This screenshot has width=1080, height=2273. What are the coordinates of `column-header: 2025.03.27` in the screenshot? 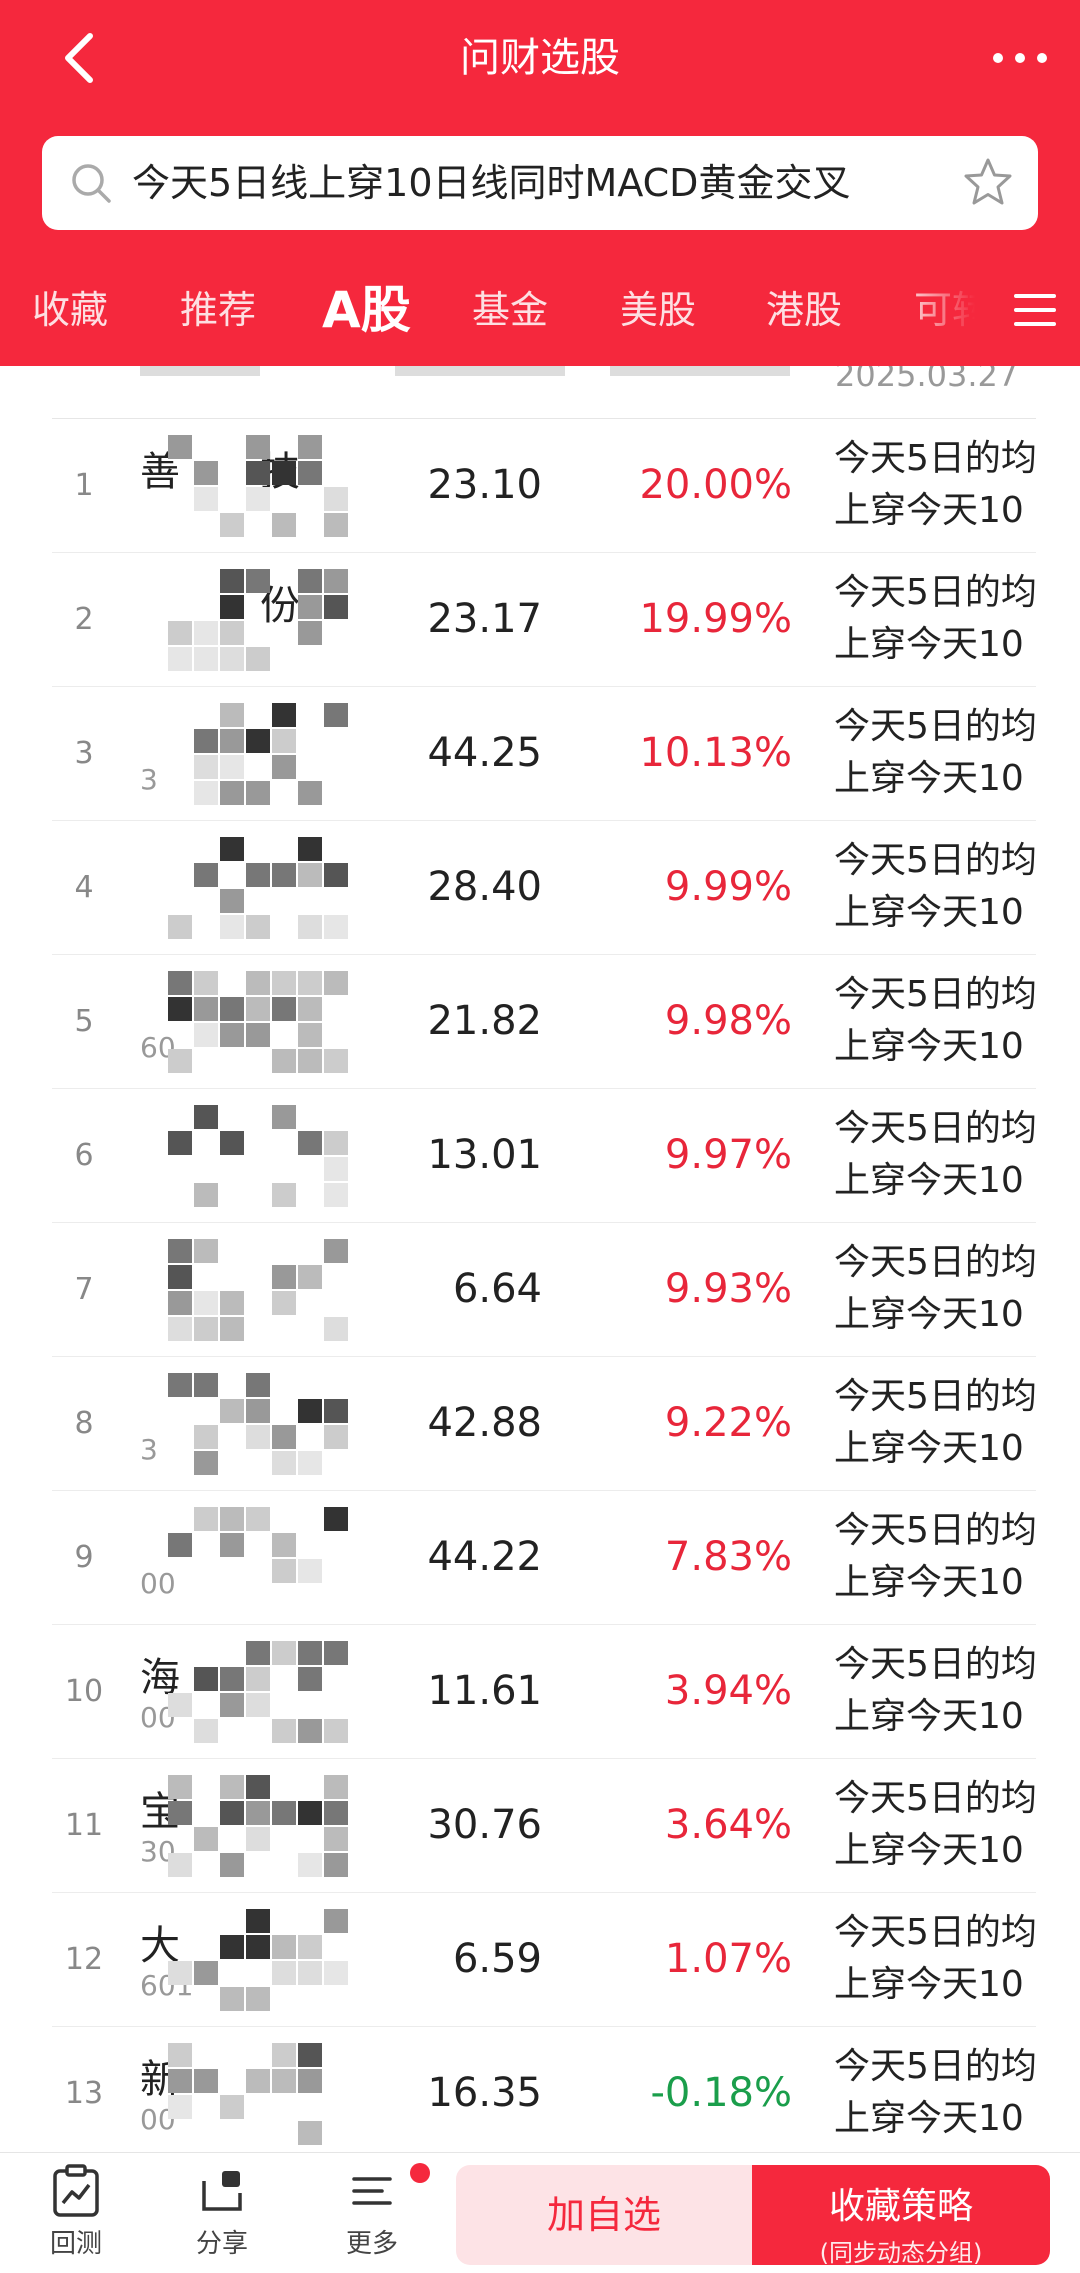 It's located at (540, 392).